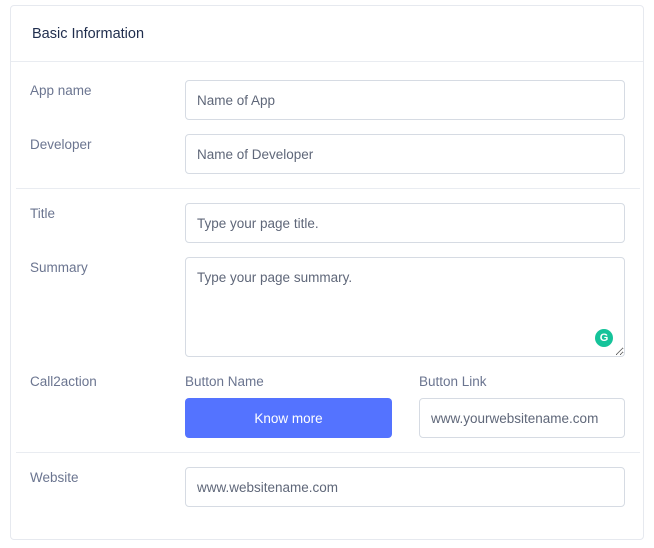  Describe the element at coordinates (604, 338) in the screenshot. I see `grammarly-icon: G` at that location.